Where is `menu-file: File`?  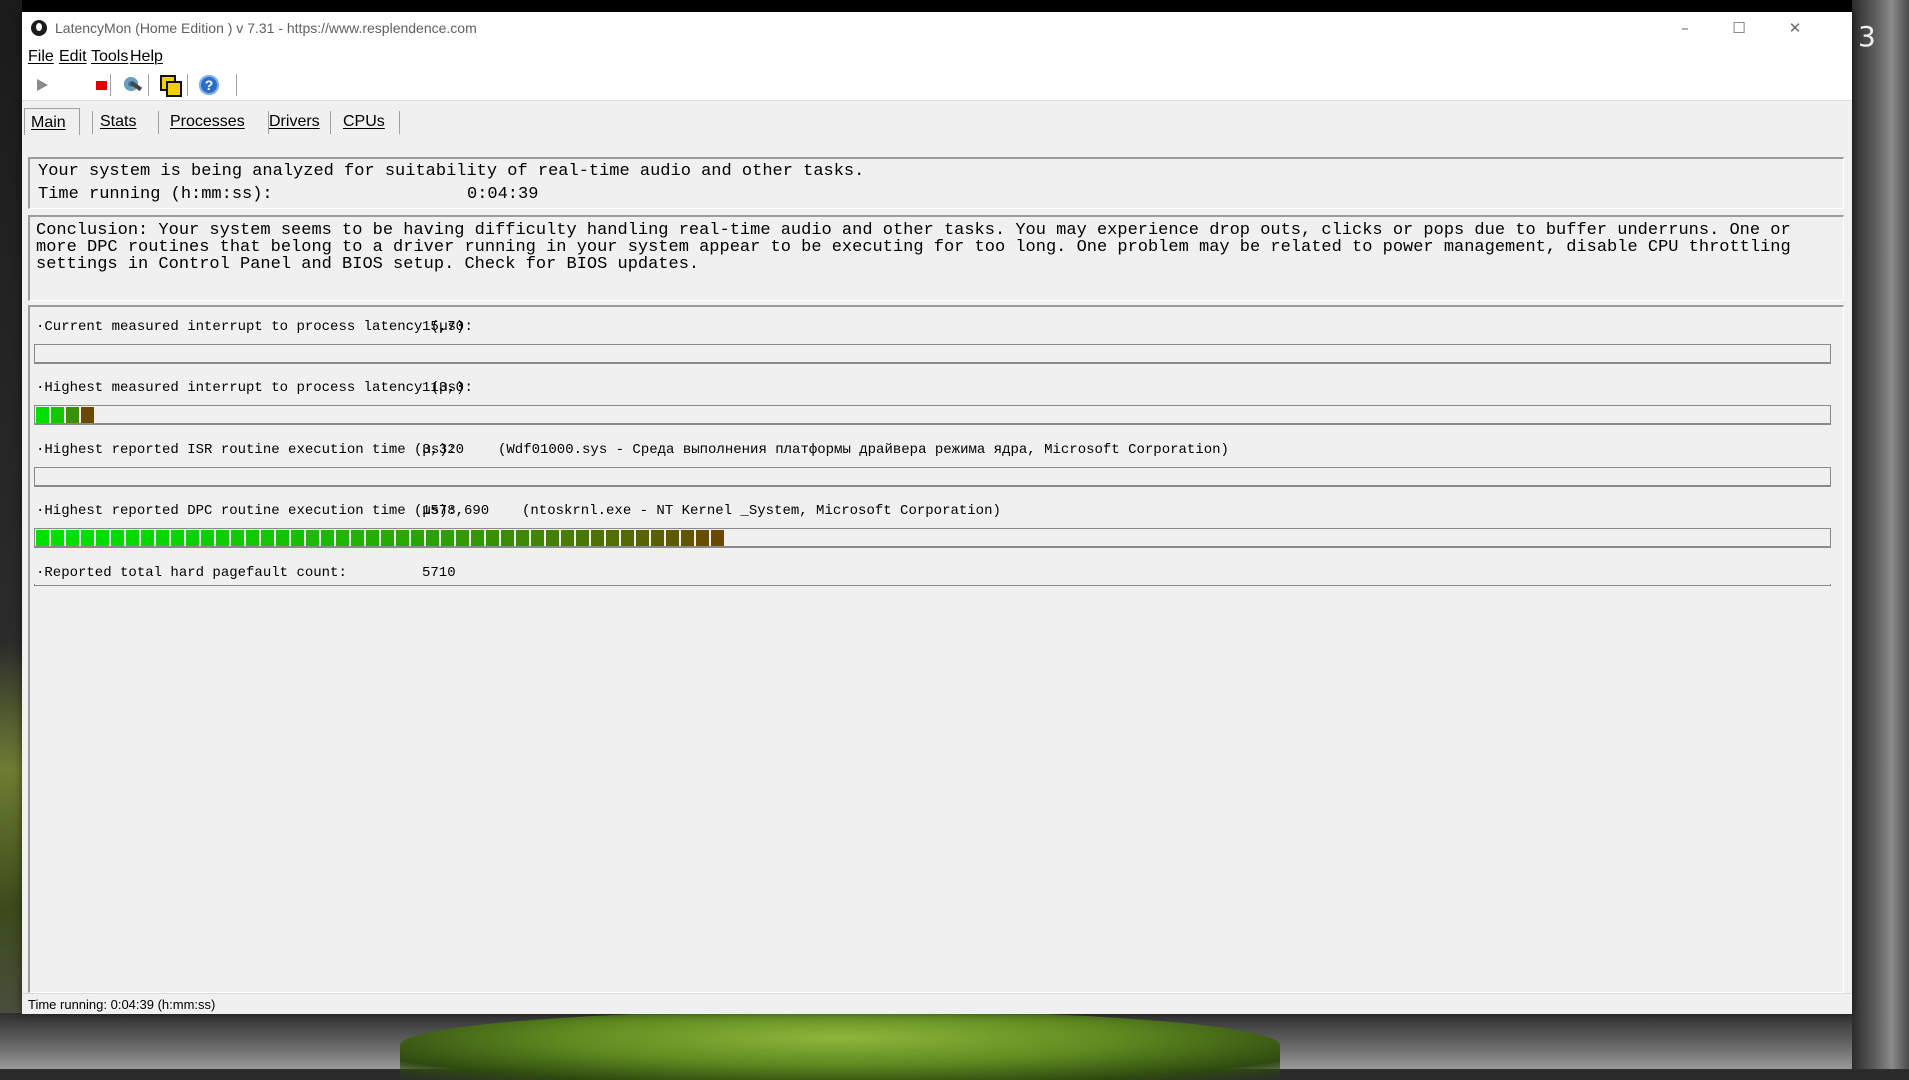
menu-file: File is located at coordinates (41, 57).